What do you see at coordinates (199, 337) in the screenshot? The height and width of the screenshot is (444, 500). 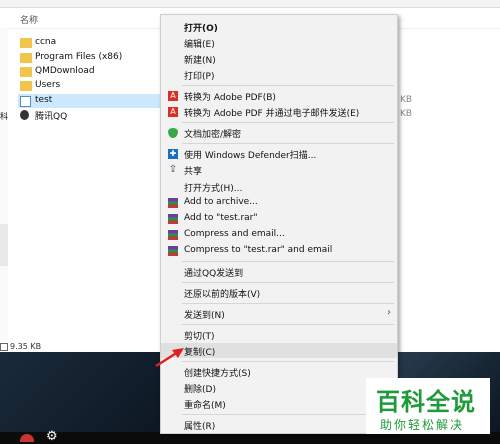 I see `menu-label: 剪切(T)` at bounding box center [199, 337].